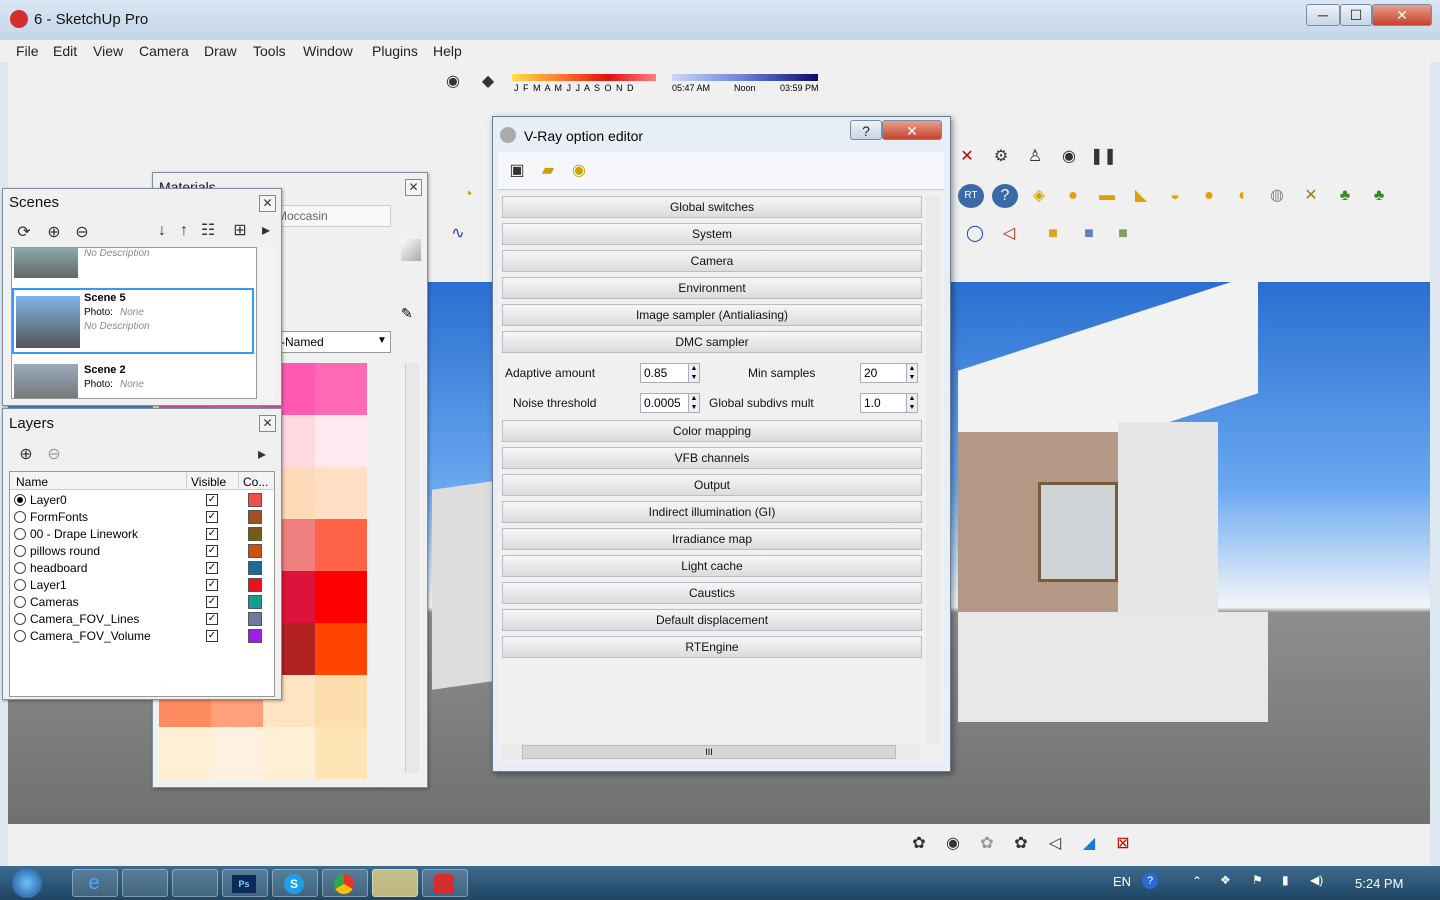 Image resolution: width=1440 pixels, height=900 pixels. I want to click on scenes-close-button: ✕, so click(267, 203).